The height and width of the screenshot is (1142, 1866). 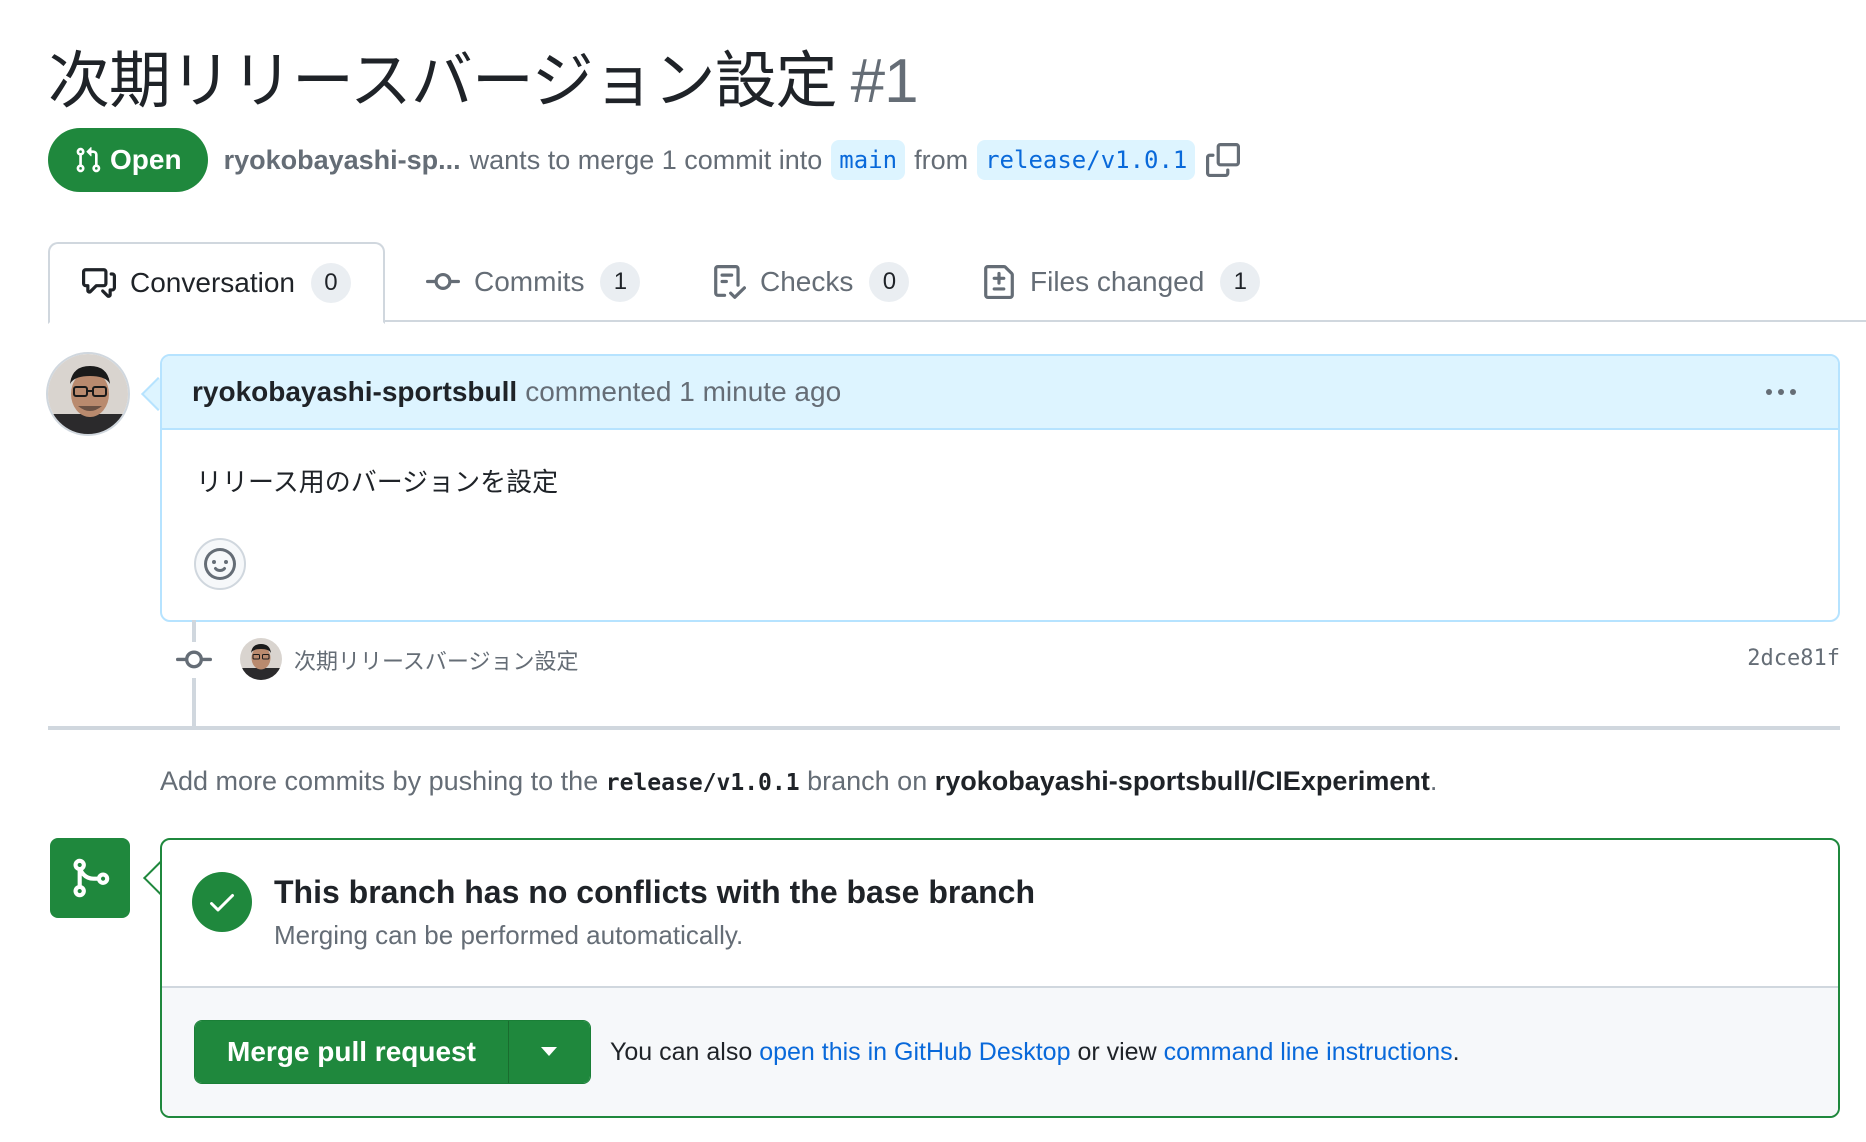 I want to click on file-diff-icon, so click(x=999, y=282).